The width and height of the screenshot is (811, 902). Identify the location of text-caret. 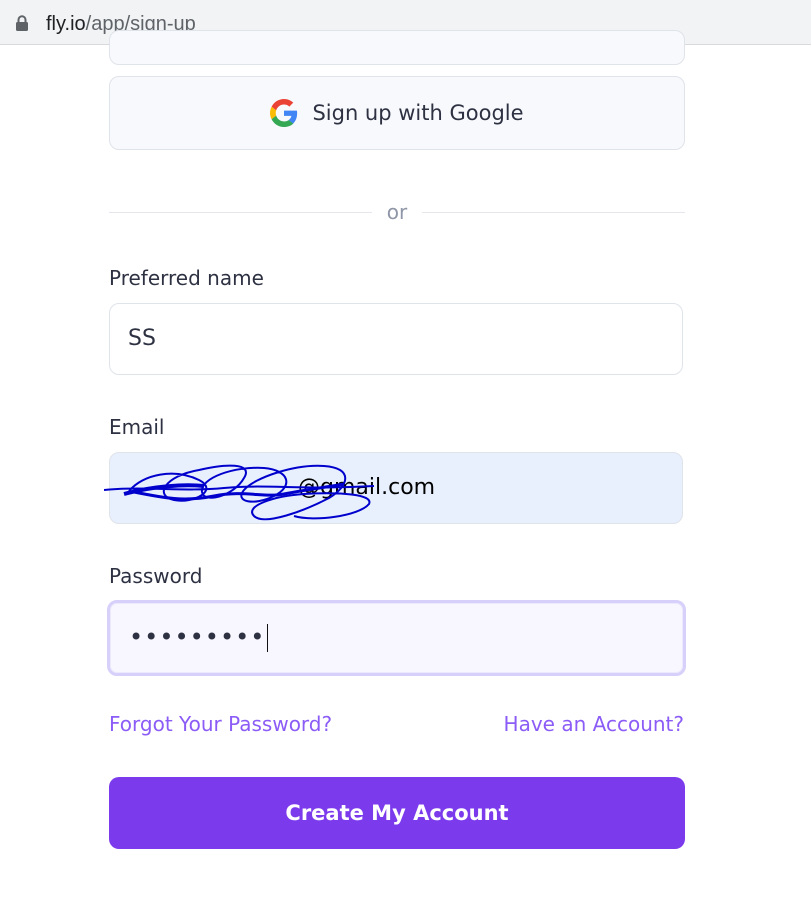
(268, 638).